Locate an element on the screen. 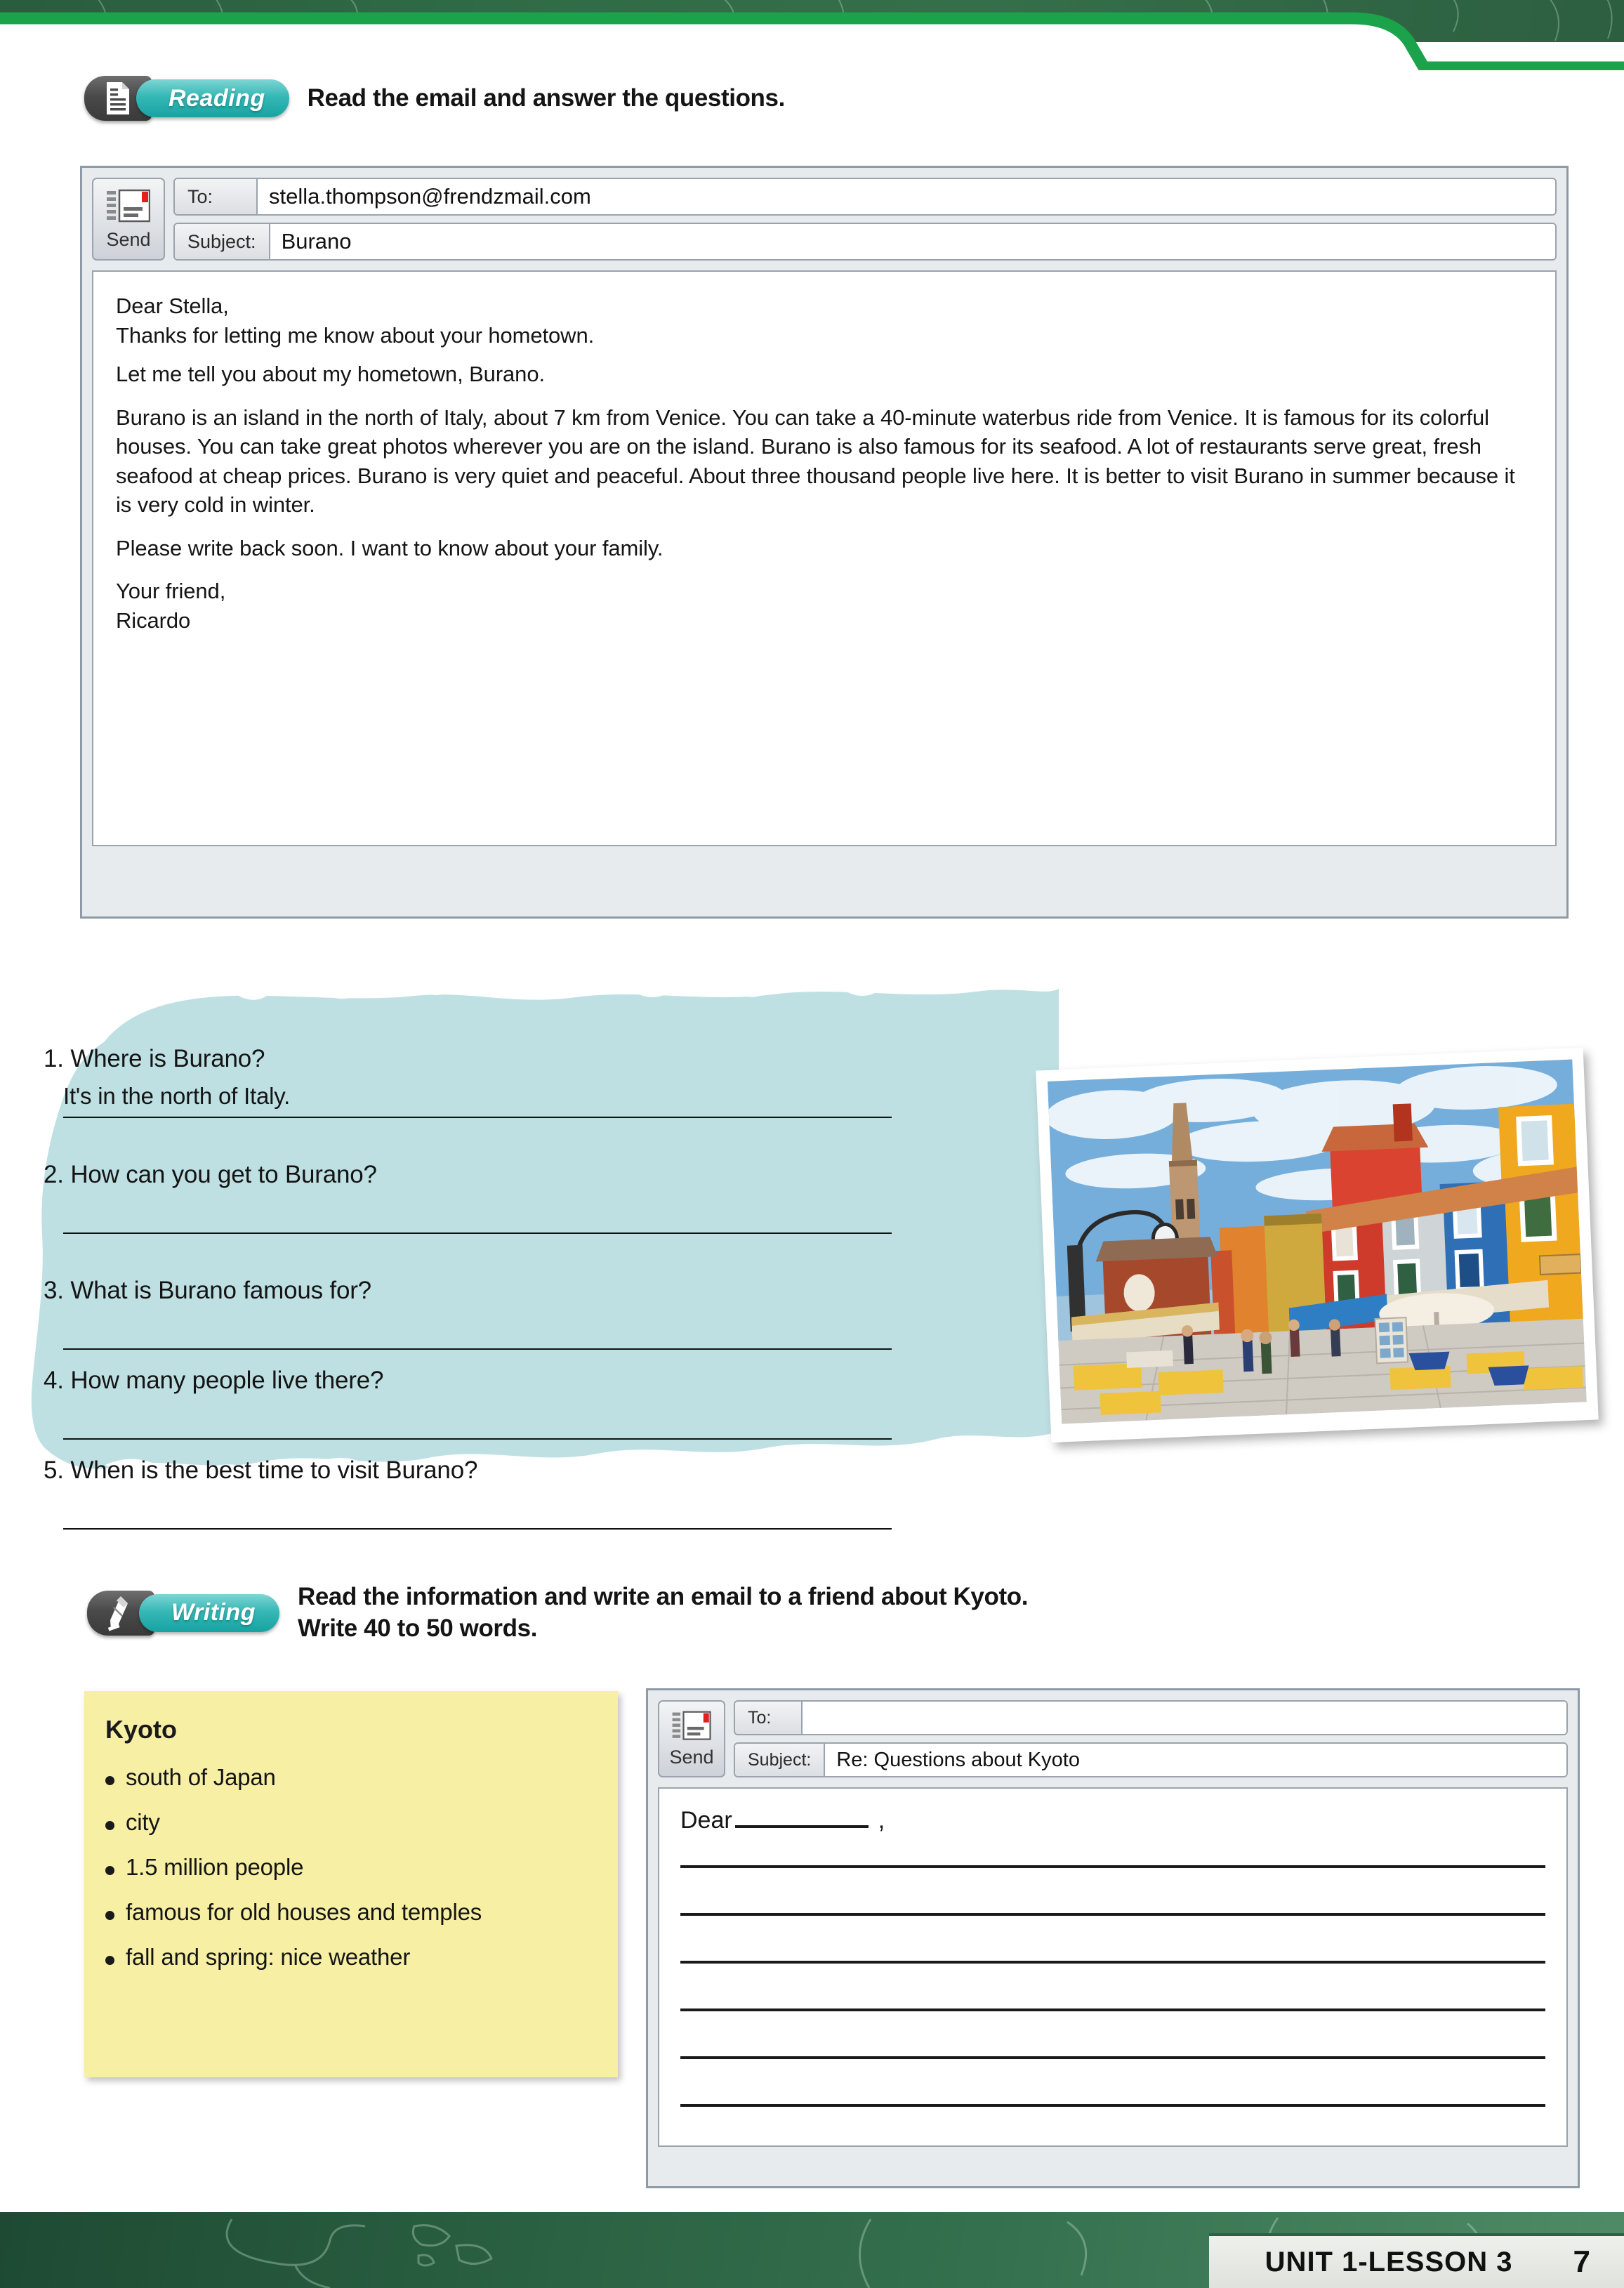  footer-label-plate: UNIT 1-LESSON 3 7 is located at coordinates (1416, 2260).